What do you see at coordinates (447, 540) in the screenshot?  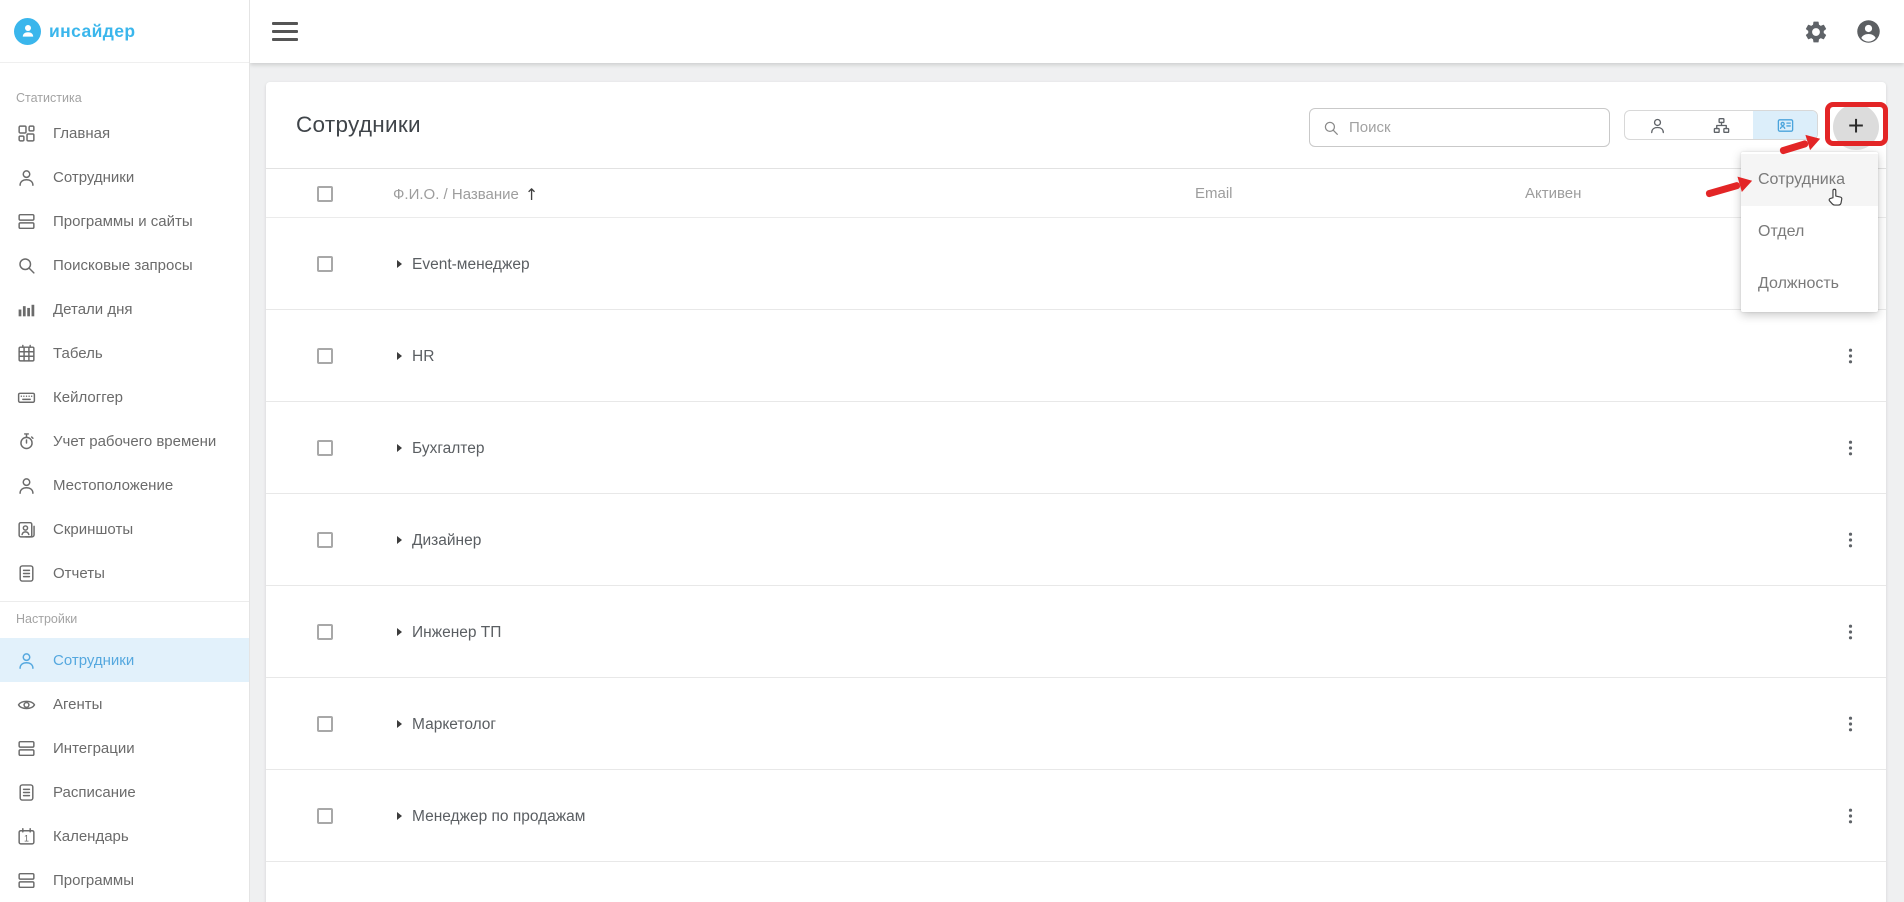 I see `row-name: Дизайнер` at bounding box center [447, 540].